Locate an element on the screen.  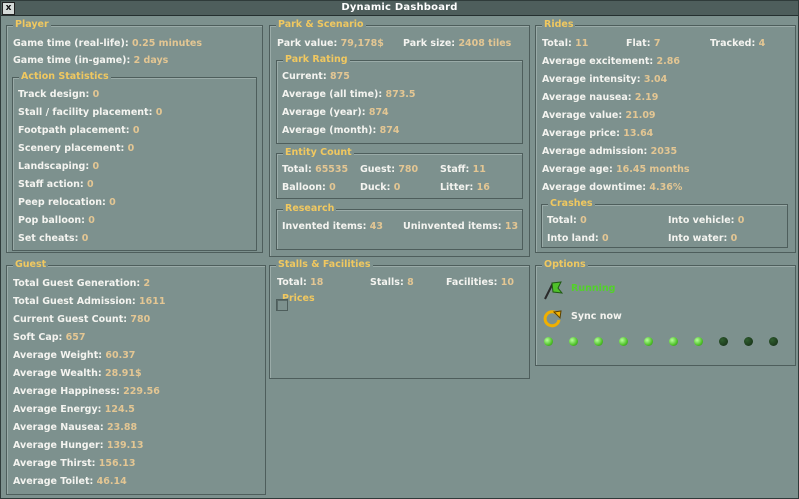
rating-month-value: 874 is located at coordinates (389, 130).